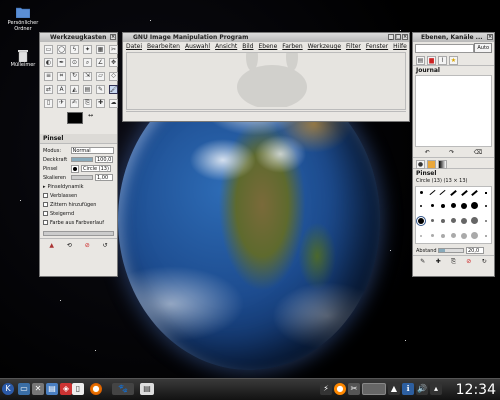 This screenshot has height=400, width=500. What do you see at coordinates (226, 46) in the screenshot?
I see `menu-view: Ansicht` at bounding box center [226, 46].